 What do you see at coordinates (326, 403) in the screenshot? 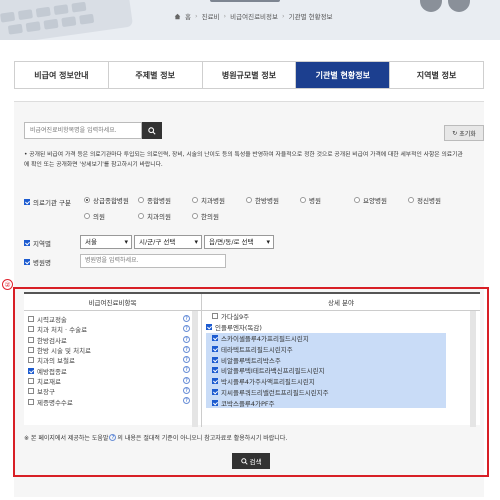
I see `detail-item: 코박스플루4가PF주` at bounding box center [326, 403].